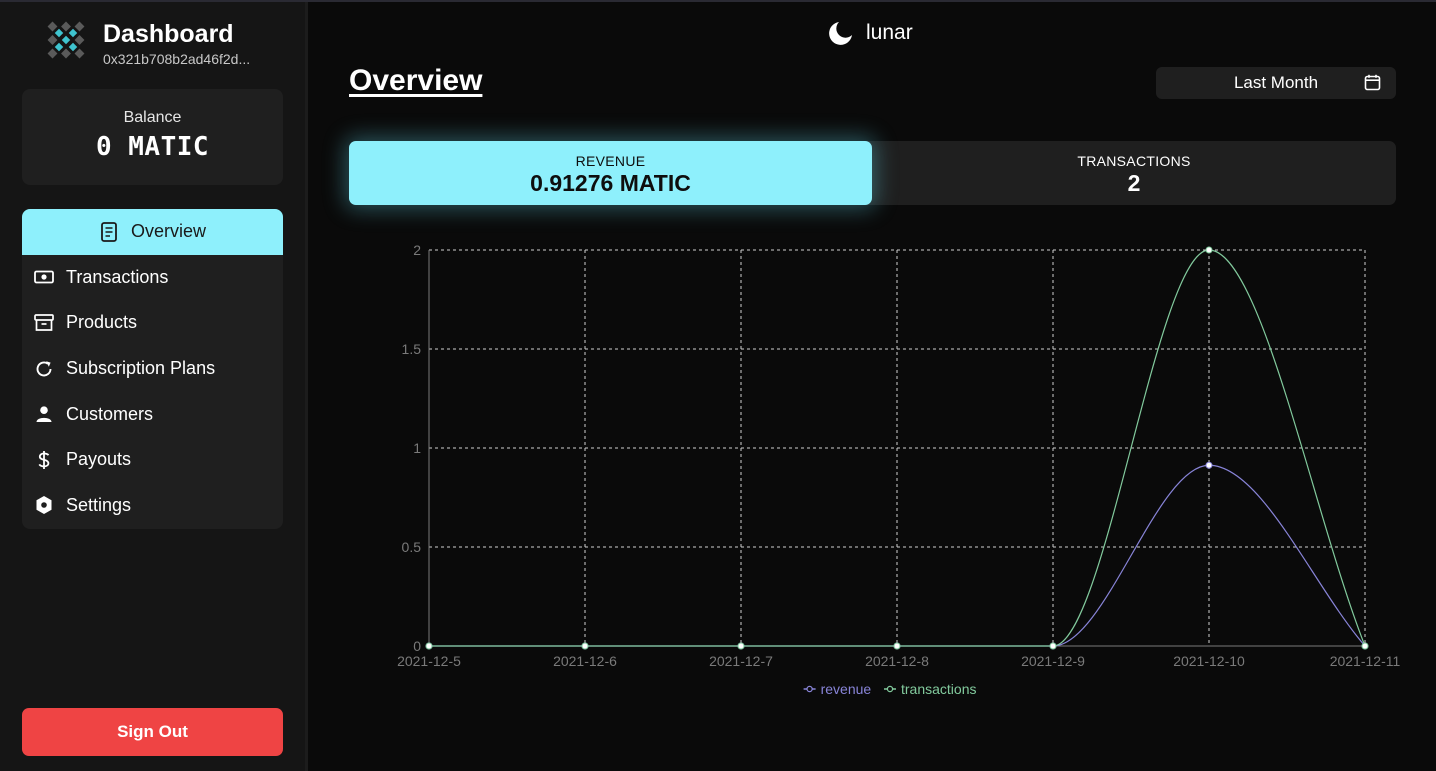 The height and width of the screenshot is (771, 1436). I want to click on sidebar-item-label: Transactions, so click(117, 276).